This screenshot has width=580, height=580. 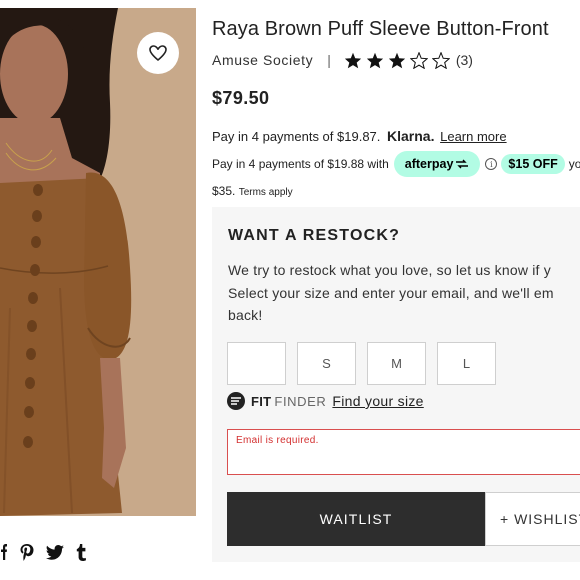 I want to click on terms-amount: $35., so click(x=224, y=191).